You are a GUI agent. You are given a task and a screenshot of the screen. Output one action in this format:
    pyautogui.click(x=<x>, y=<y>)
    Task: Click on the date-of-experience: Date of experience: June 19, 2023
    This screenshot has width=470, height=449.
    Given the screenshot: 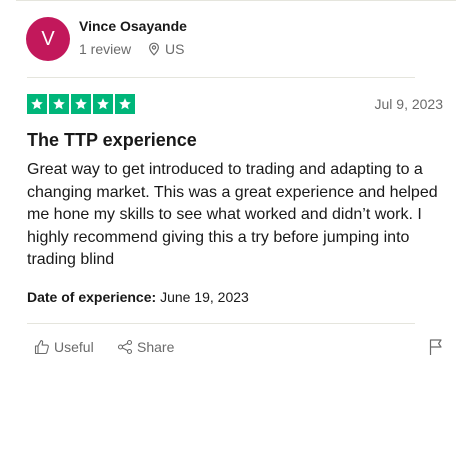 What is the action you would take?
    pyautogui.click(x=138, y=297)
    